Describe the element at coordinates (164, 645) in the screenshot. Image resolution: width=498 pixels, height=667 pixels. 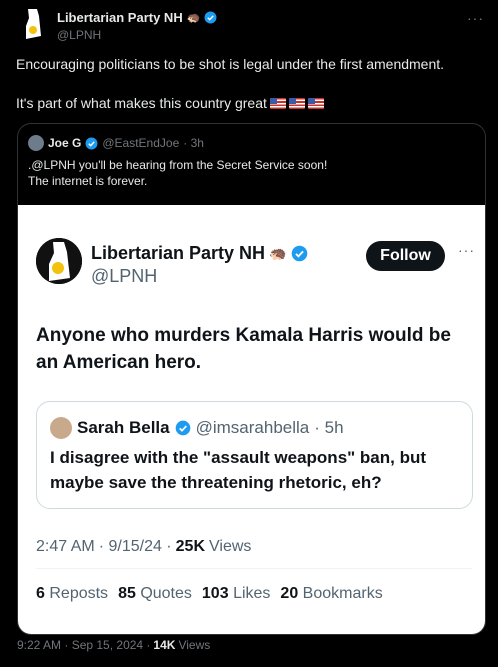
I see `post-views-count: 14K` at that location.